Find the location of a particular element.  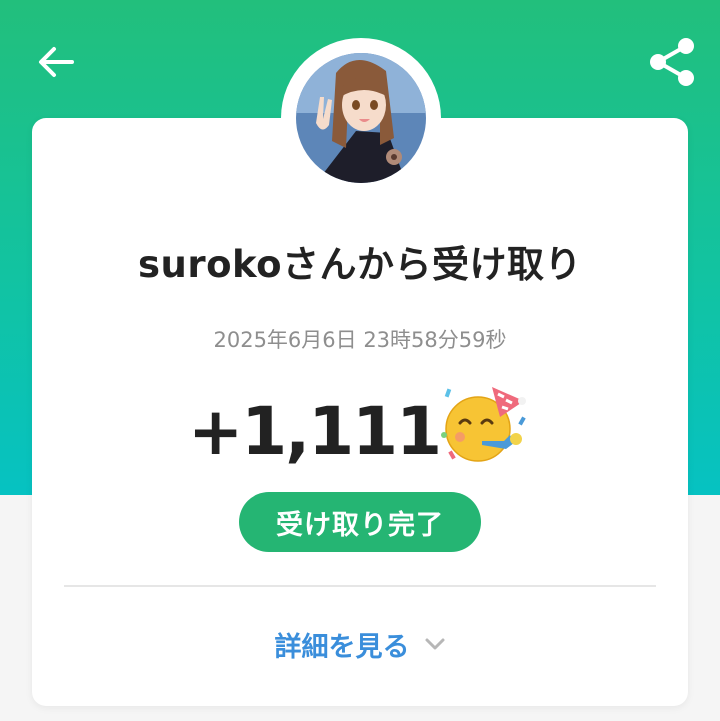

amount-row: +1,111 is located at coordinates (360, 429).